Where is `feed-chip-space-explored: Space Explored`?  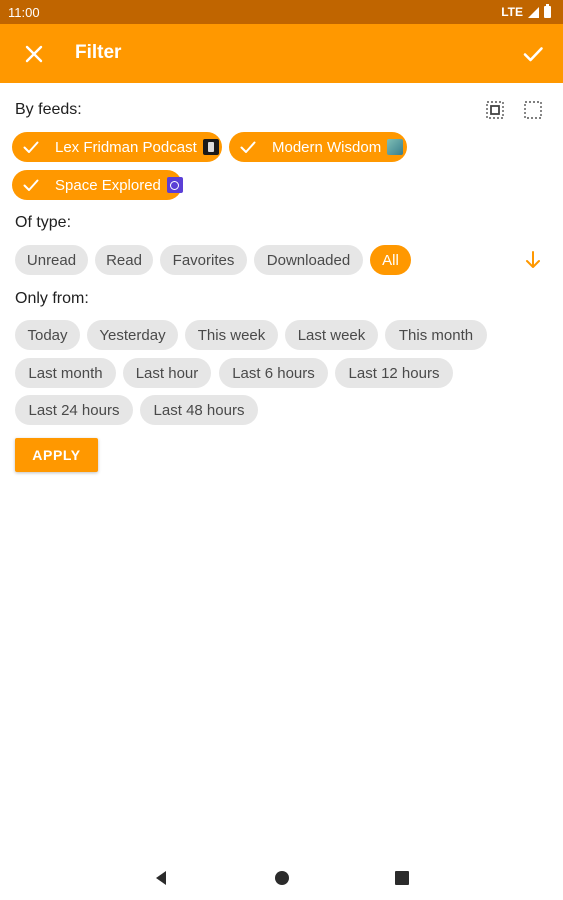
feed-chip-space-explored: Space Explored is located at coordinates (97, 185).